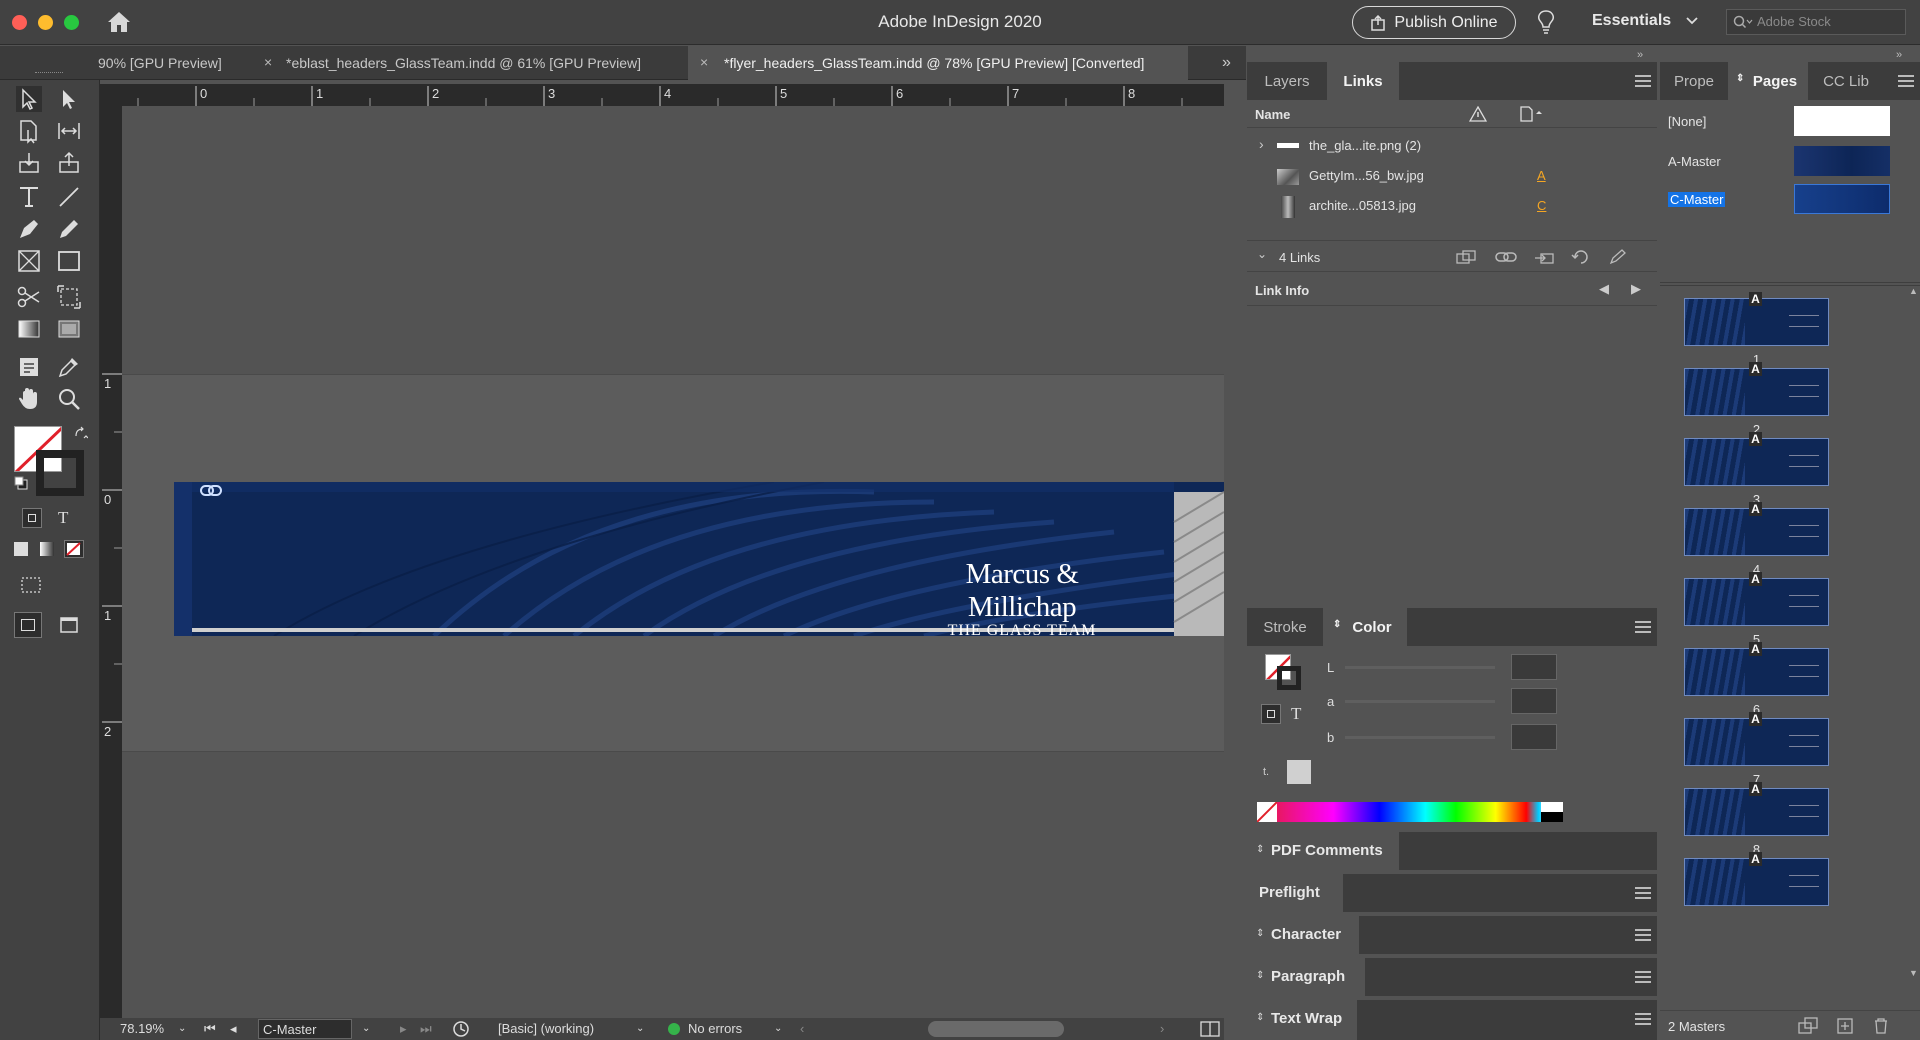 This screenshot has width=1920, height=1040. I want to click on master-row: [None], so click(1790, 121).